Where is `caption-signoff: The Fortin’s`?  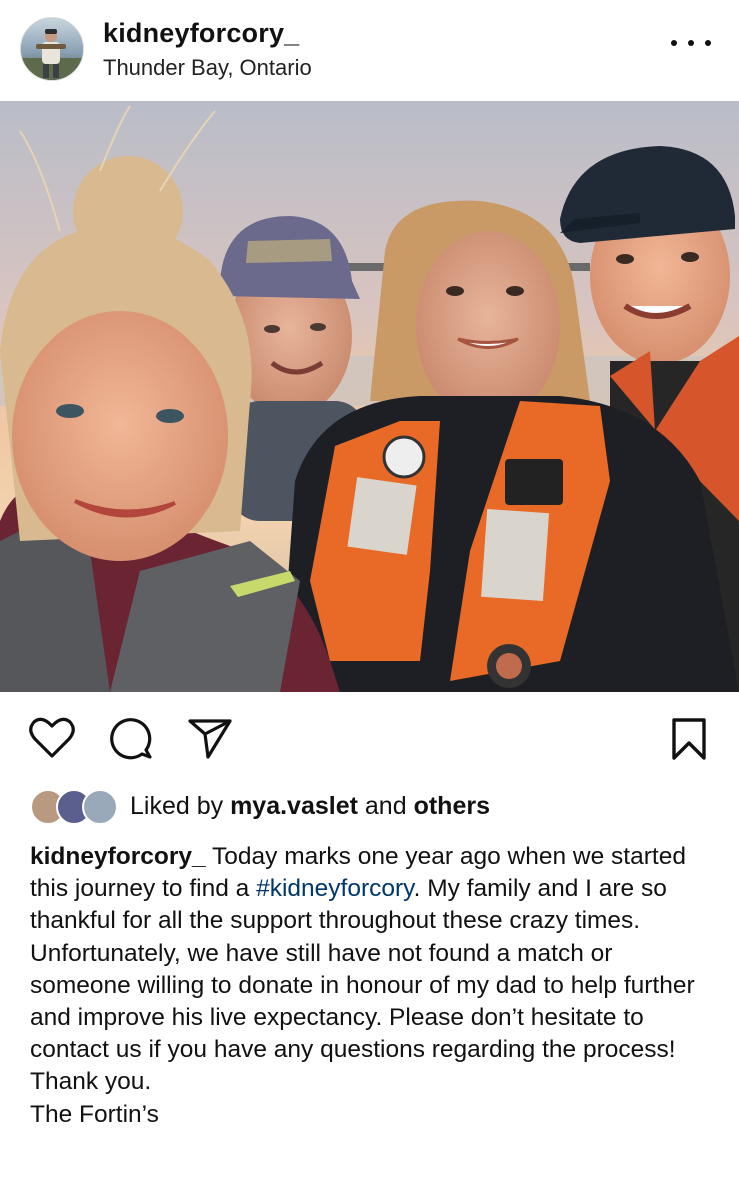 caption-signoff: The Fortin’s is located at coordinates (94, 1114).